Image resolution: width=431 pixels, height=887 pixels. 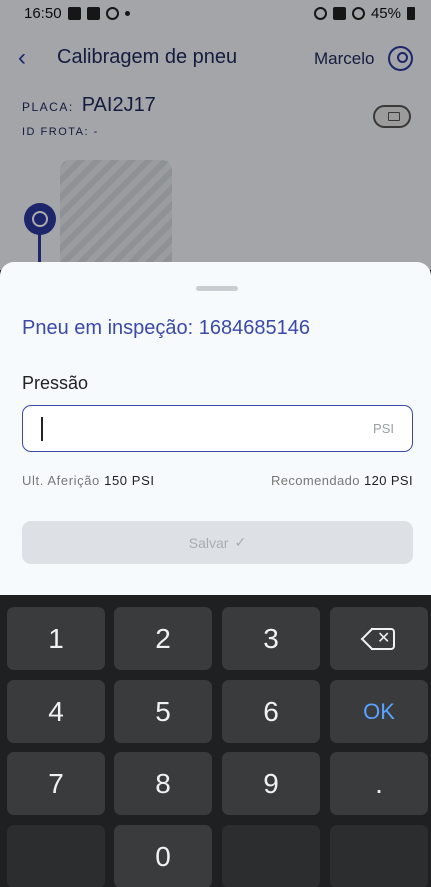 I want to click on pressure-label: Pressão, so click(x=55, y=383).